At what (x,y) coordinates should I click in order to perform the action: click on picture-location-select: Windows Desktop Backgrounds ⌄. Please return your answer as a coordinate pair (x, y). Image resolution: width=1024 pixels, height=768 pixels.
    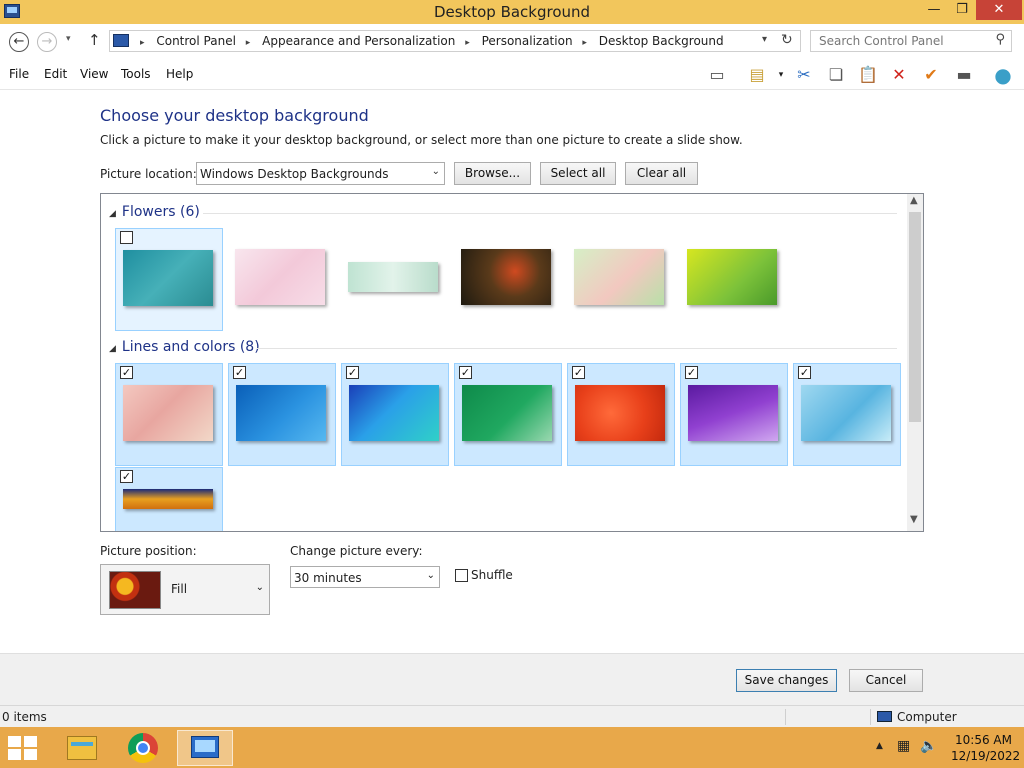
    Looking at the image, I should click on (320, 173).